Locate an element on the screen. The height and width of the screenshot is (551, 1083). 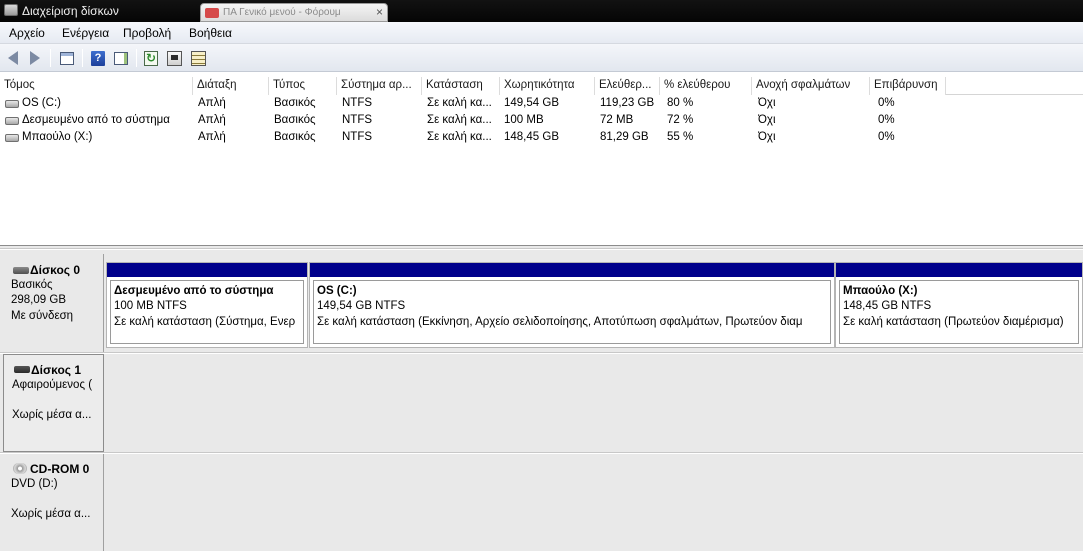
properties-button is located at coordinates (198, 58).